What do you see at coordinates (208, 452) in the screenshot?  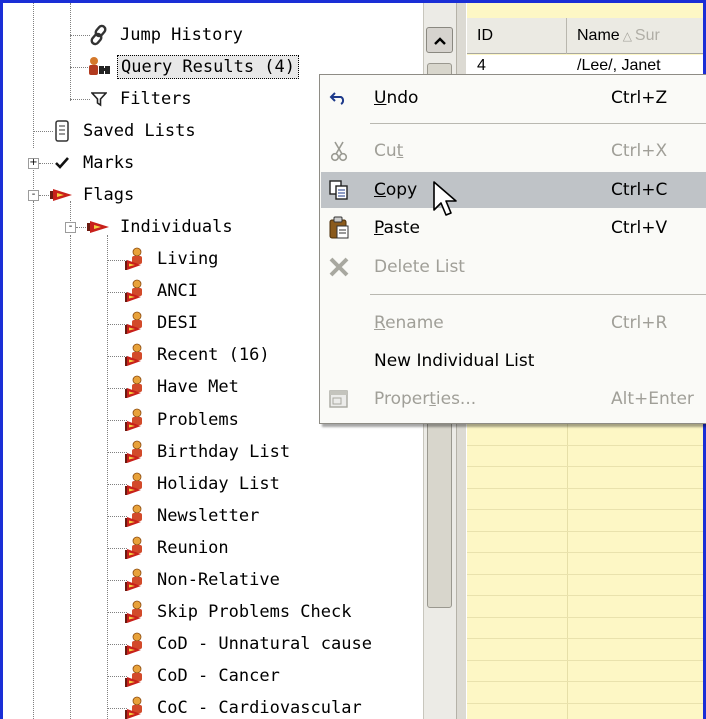 I see `tree-item-birthday-list: Birthday List` at bounding box center [208, 452].